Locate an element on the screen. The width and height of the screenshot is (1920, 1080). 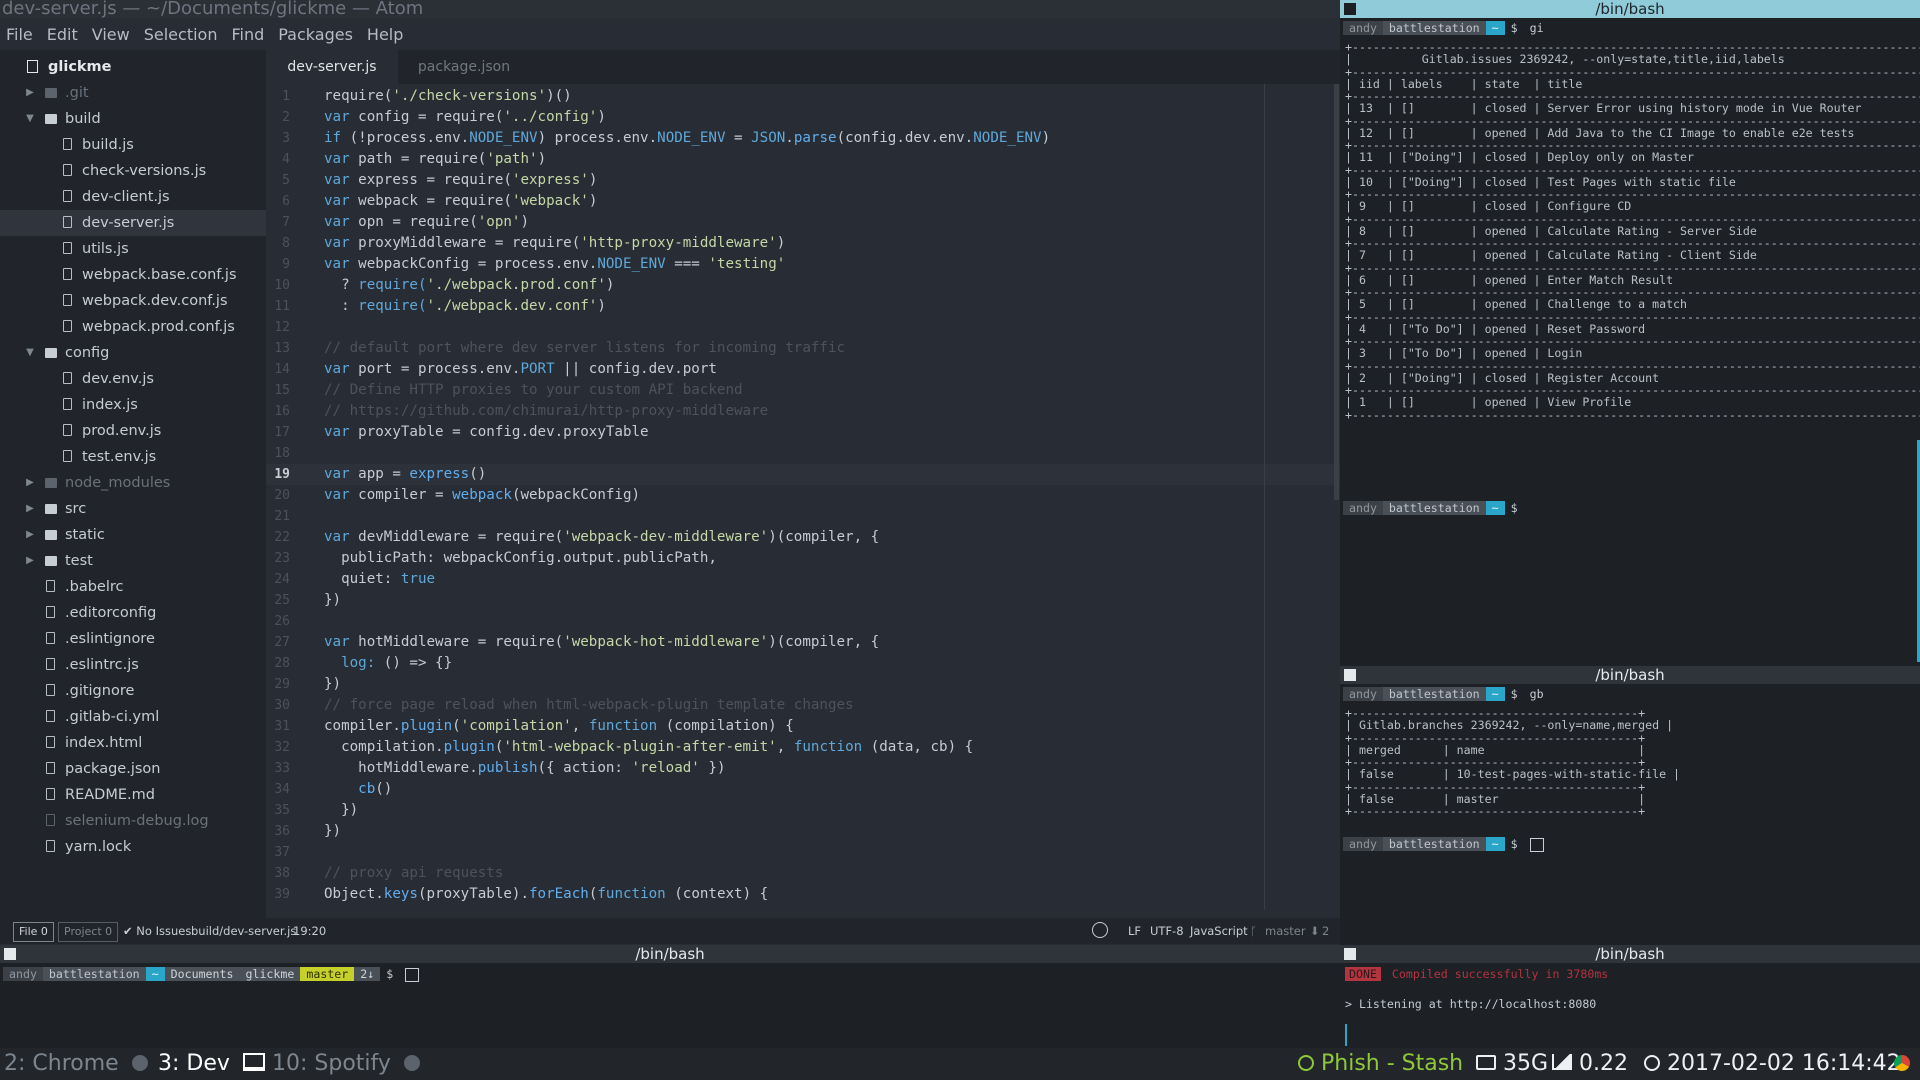
tree-item-dev-server-js: dev-server.js is located at coordinates (133, 223).